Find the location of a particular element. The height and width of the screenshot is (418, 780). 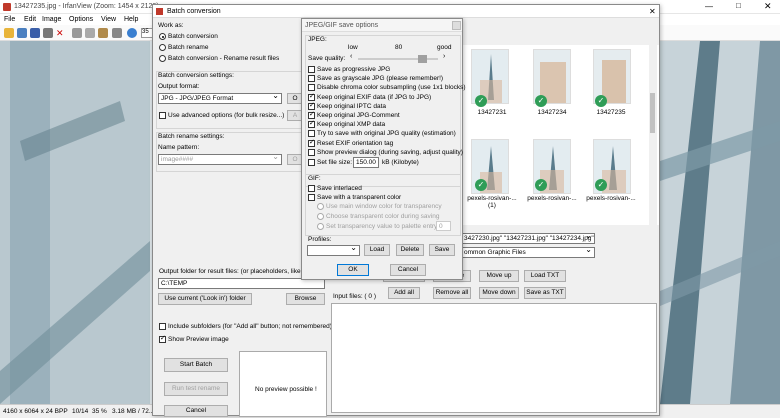

info-icon is located at coordinates (132, 33).